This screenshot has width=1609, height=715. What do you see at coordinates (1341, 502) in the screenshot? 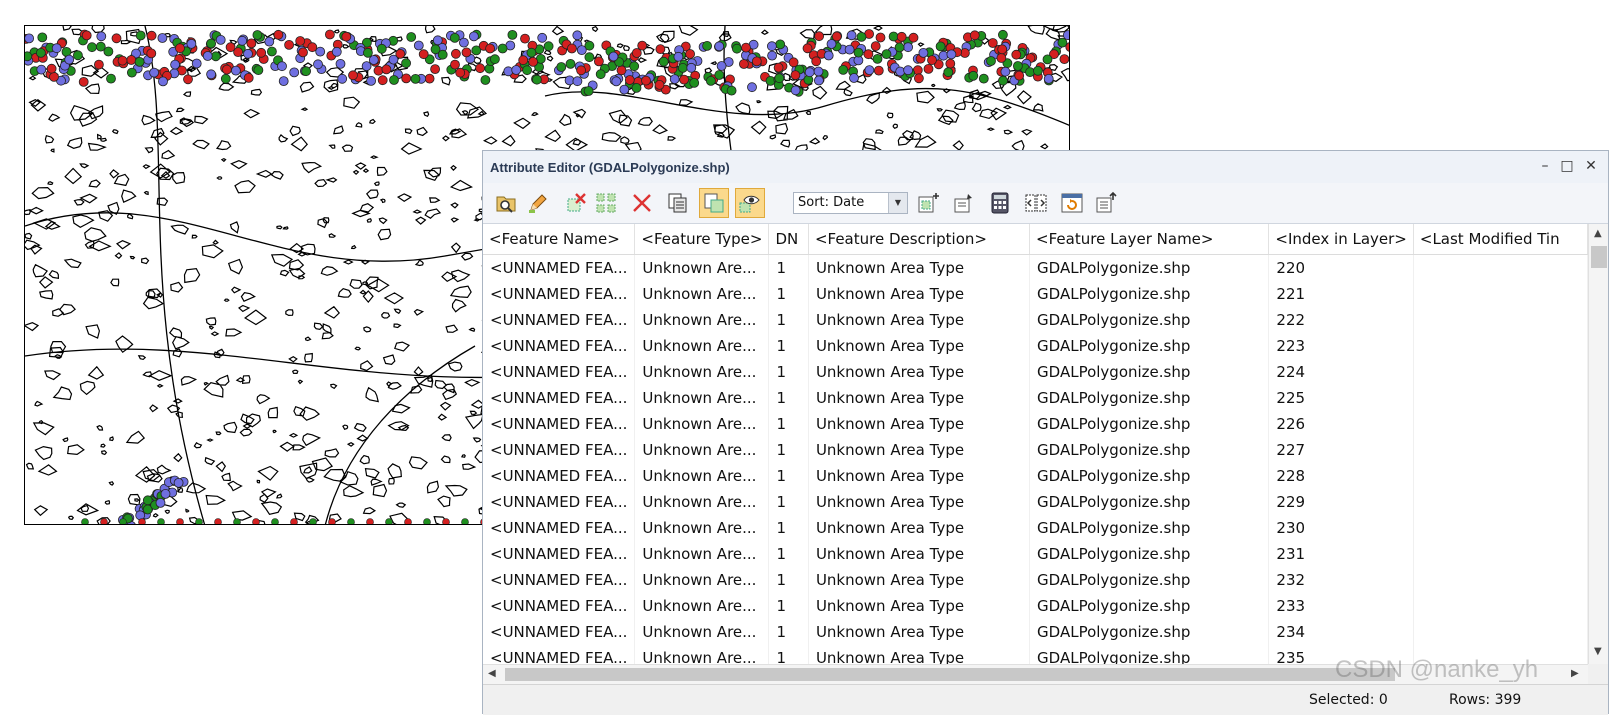
I see `table-cell: 229` at bounding box center [1341, 502].